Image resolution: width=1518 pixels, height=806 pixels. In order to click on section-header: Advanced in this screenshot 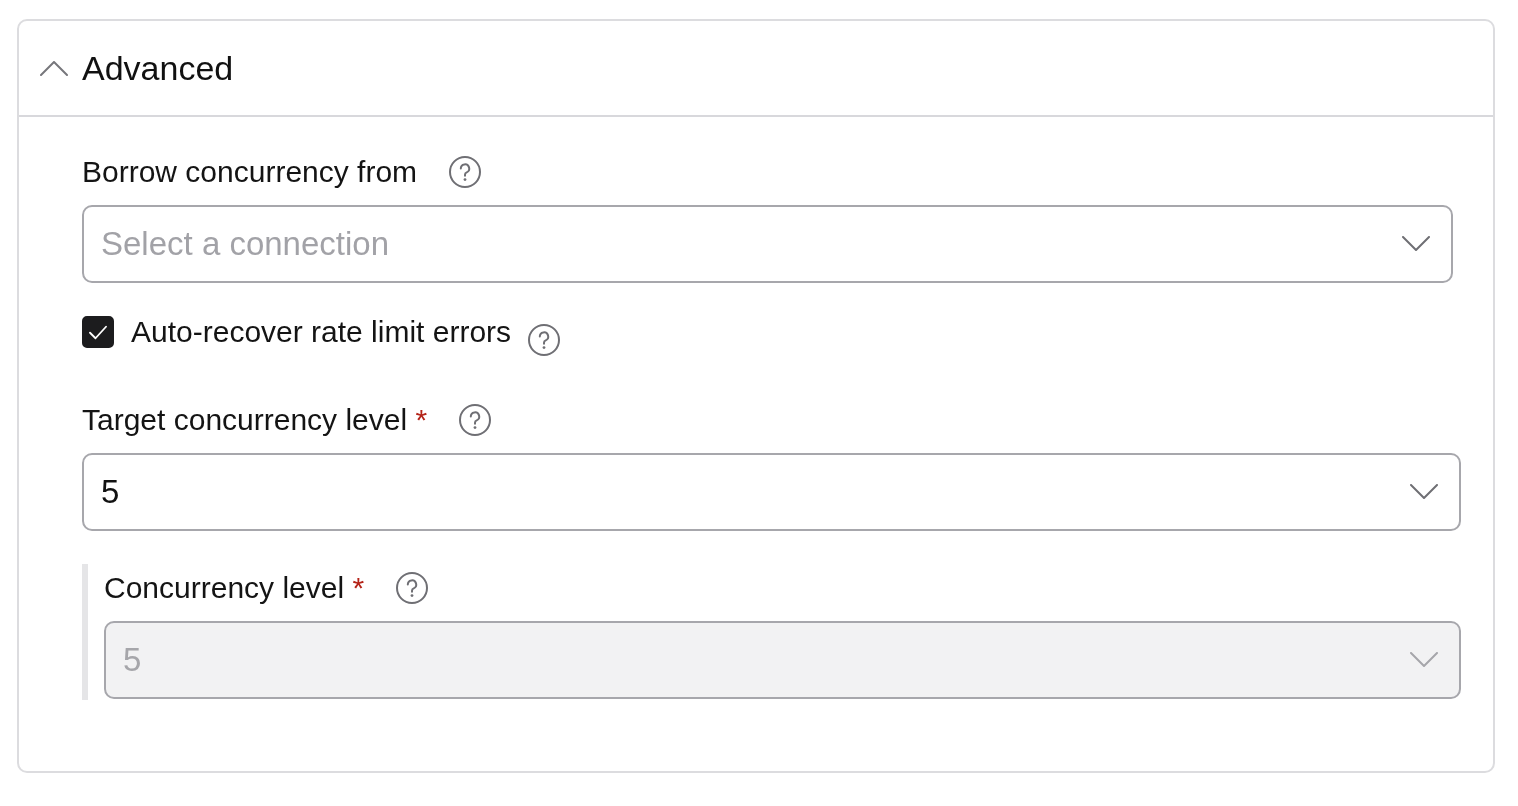, I will do `click(756, 69)`.